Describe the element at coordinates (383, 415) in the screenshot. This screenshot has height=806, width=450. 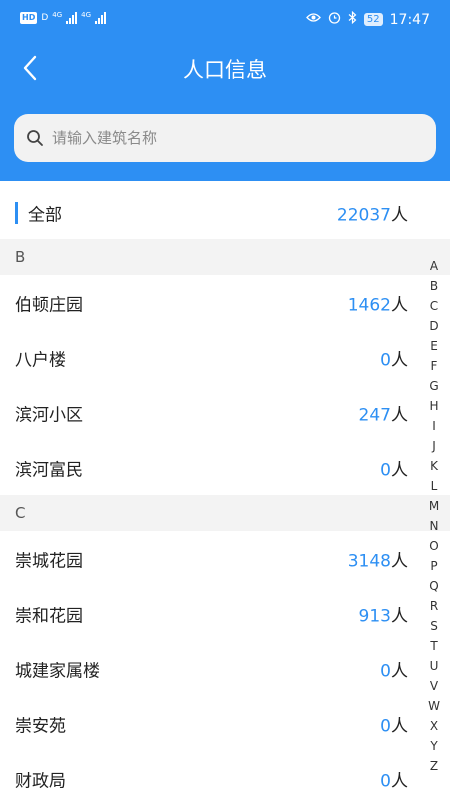
I see `list-item-count: 247人` at that location.